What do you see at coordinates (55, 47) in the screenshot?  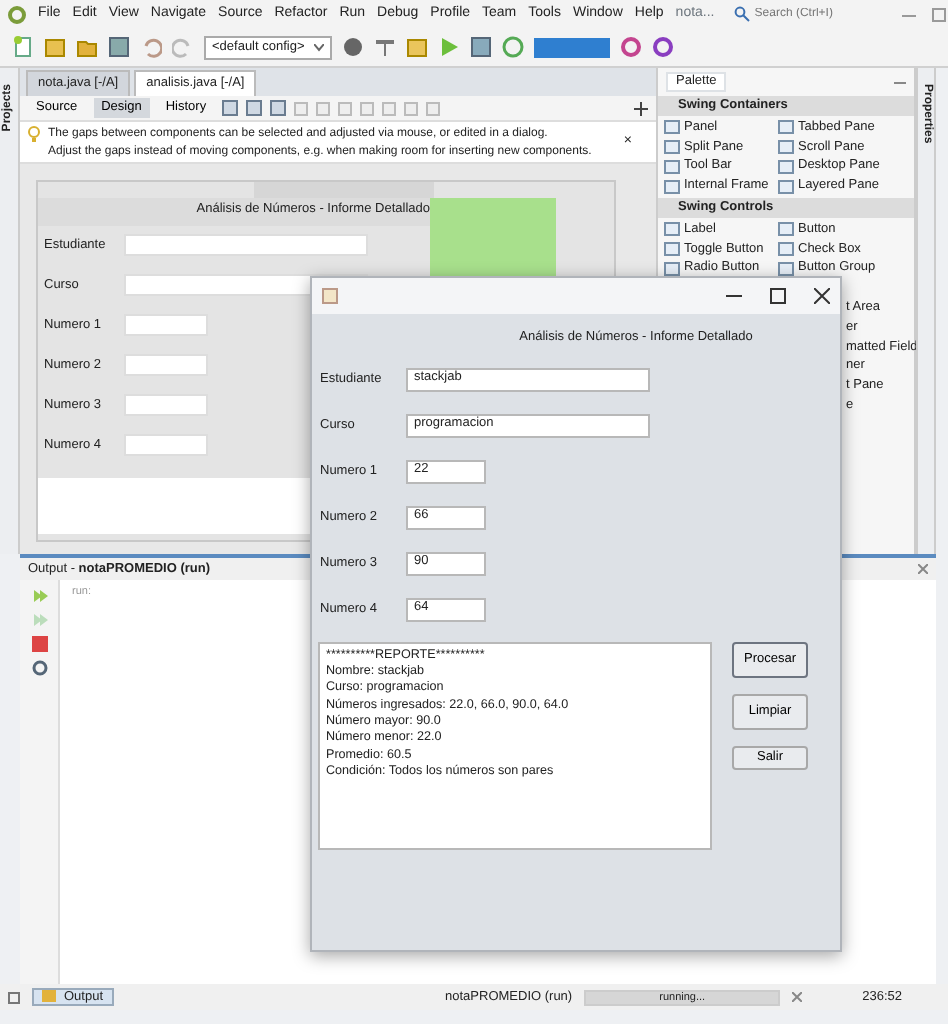 I see `new-project-icon` at bounding box center [55, 47].